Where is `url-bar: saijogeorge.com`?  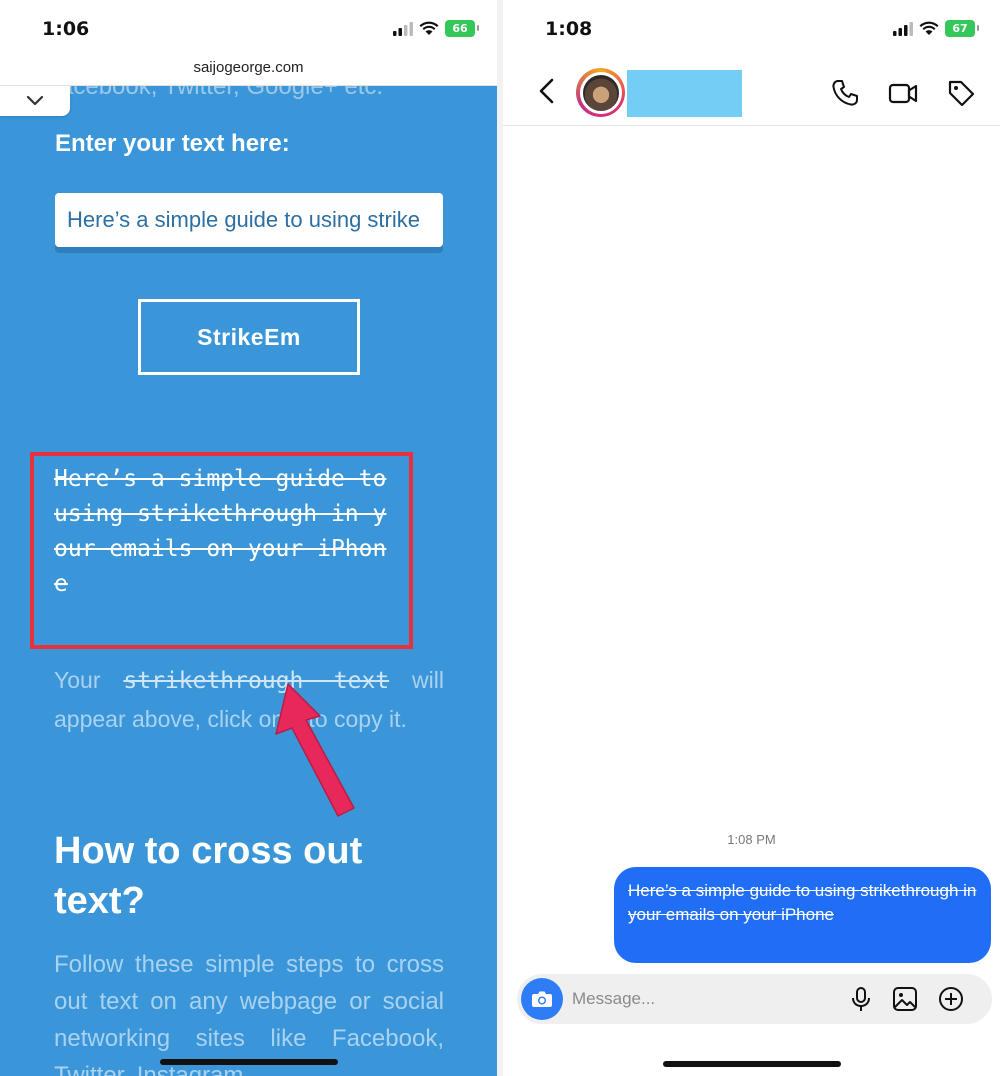 url-bar: saijogeorge.com is located at coordinates (248, 71).